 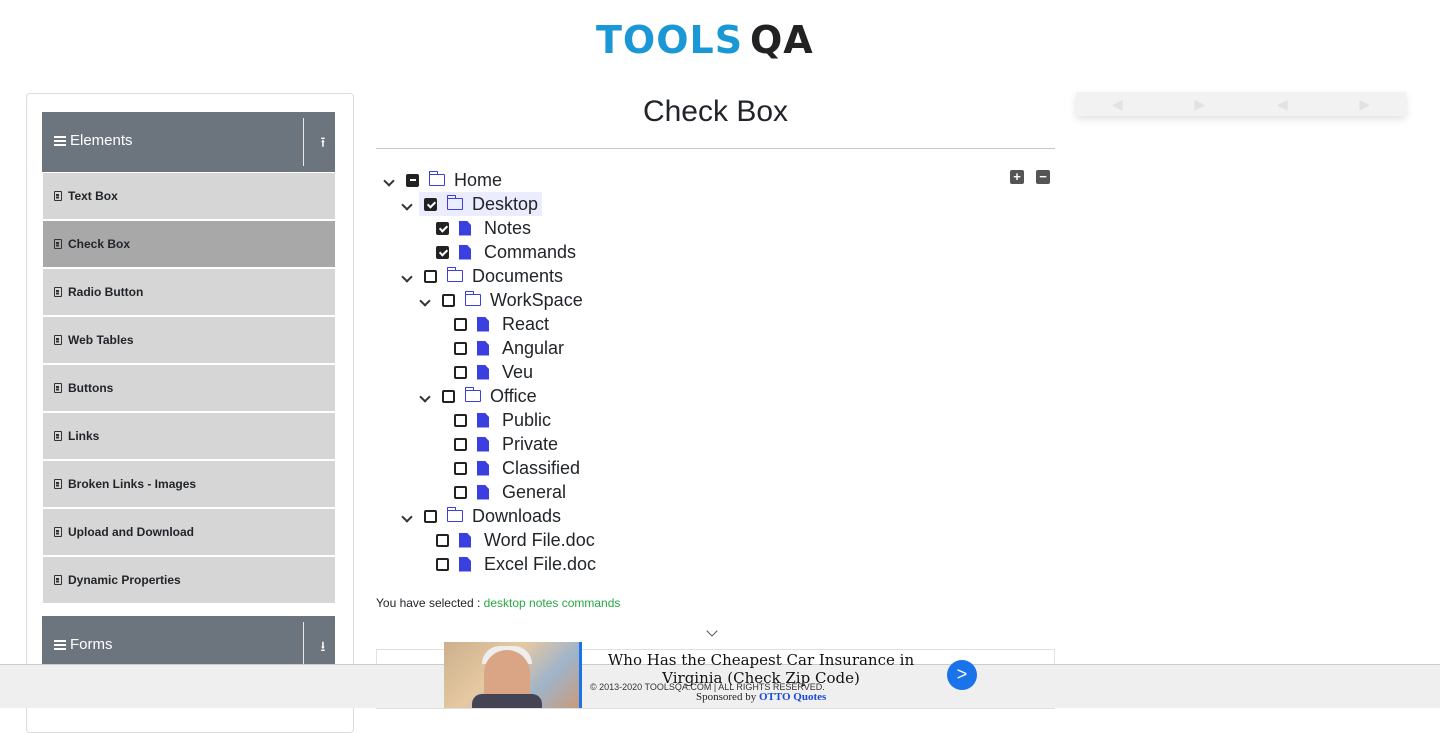 I want to click on tree-node-excel-file: Excel File.doc, so click(x=516, y=564).